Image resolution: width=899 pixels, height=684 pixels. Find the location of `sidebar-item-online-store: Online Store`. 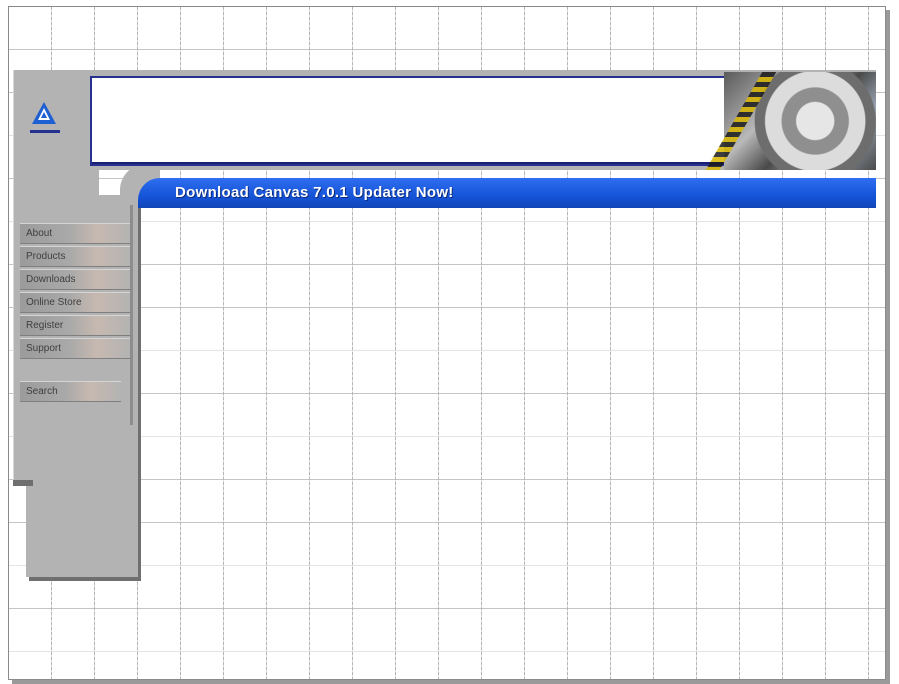

sidebar-item-online-store: Online Store is located at coordinates (75, 302).